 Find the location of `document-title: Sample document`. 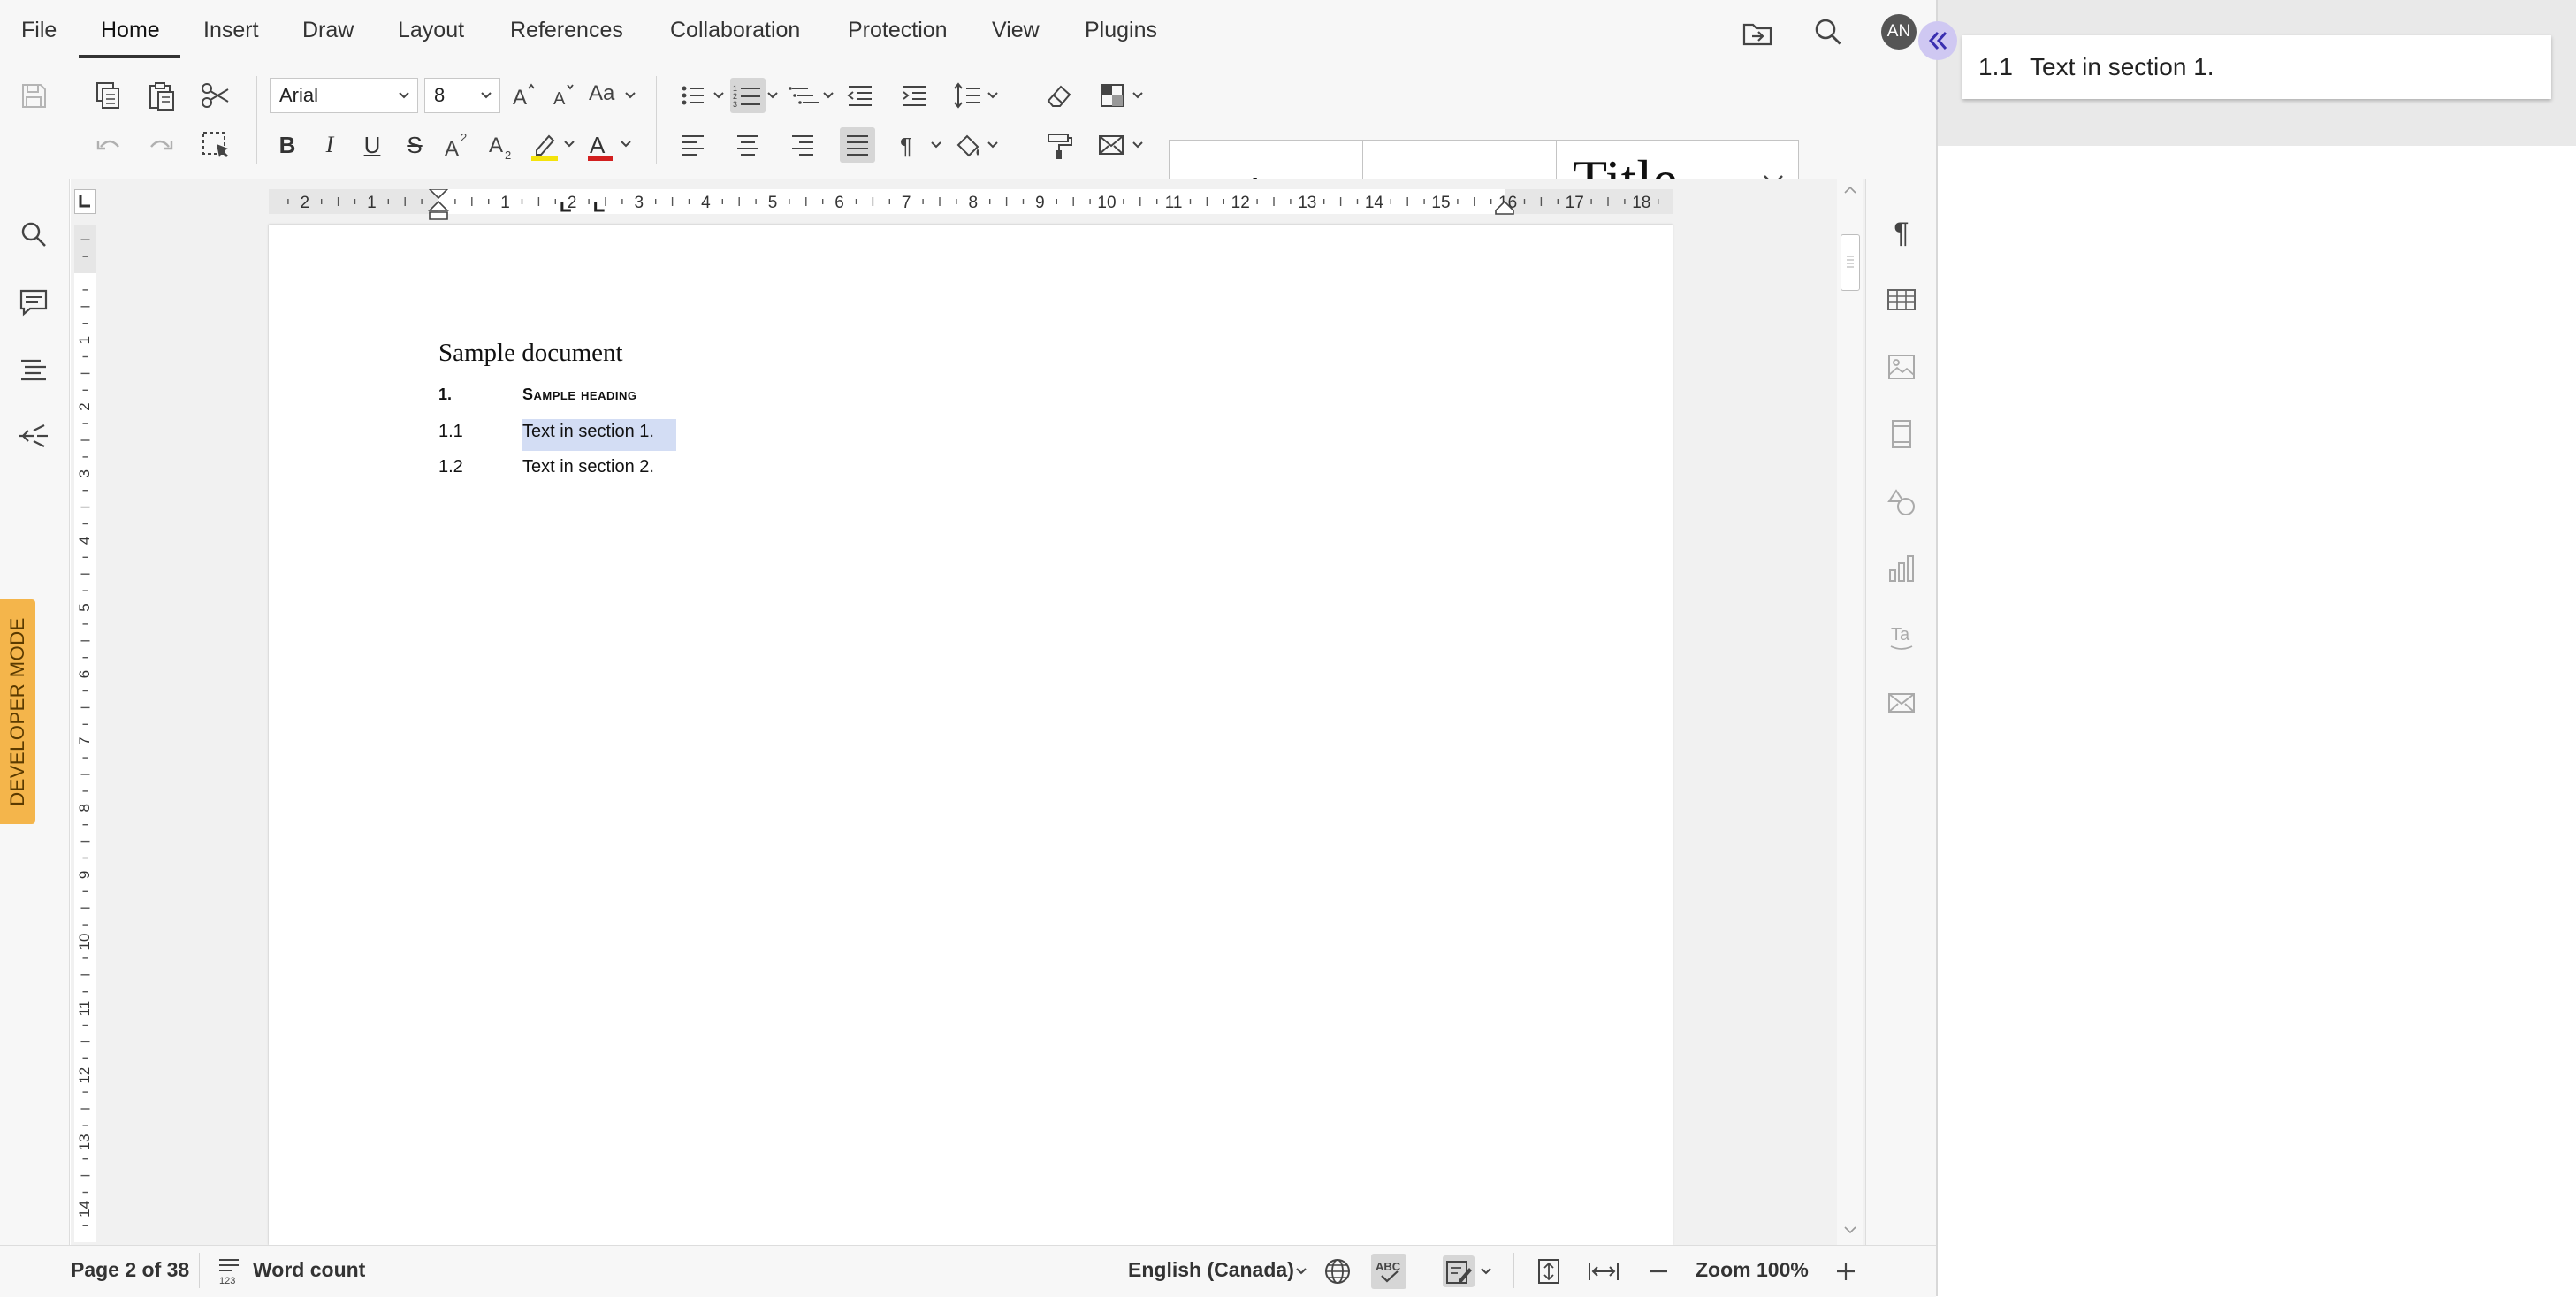

document-title: Sample document is located at coordinates (530, 353).